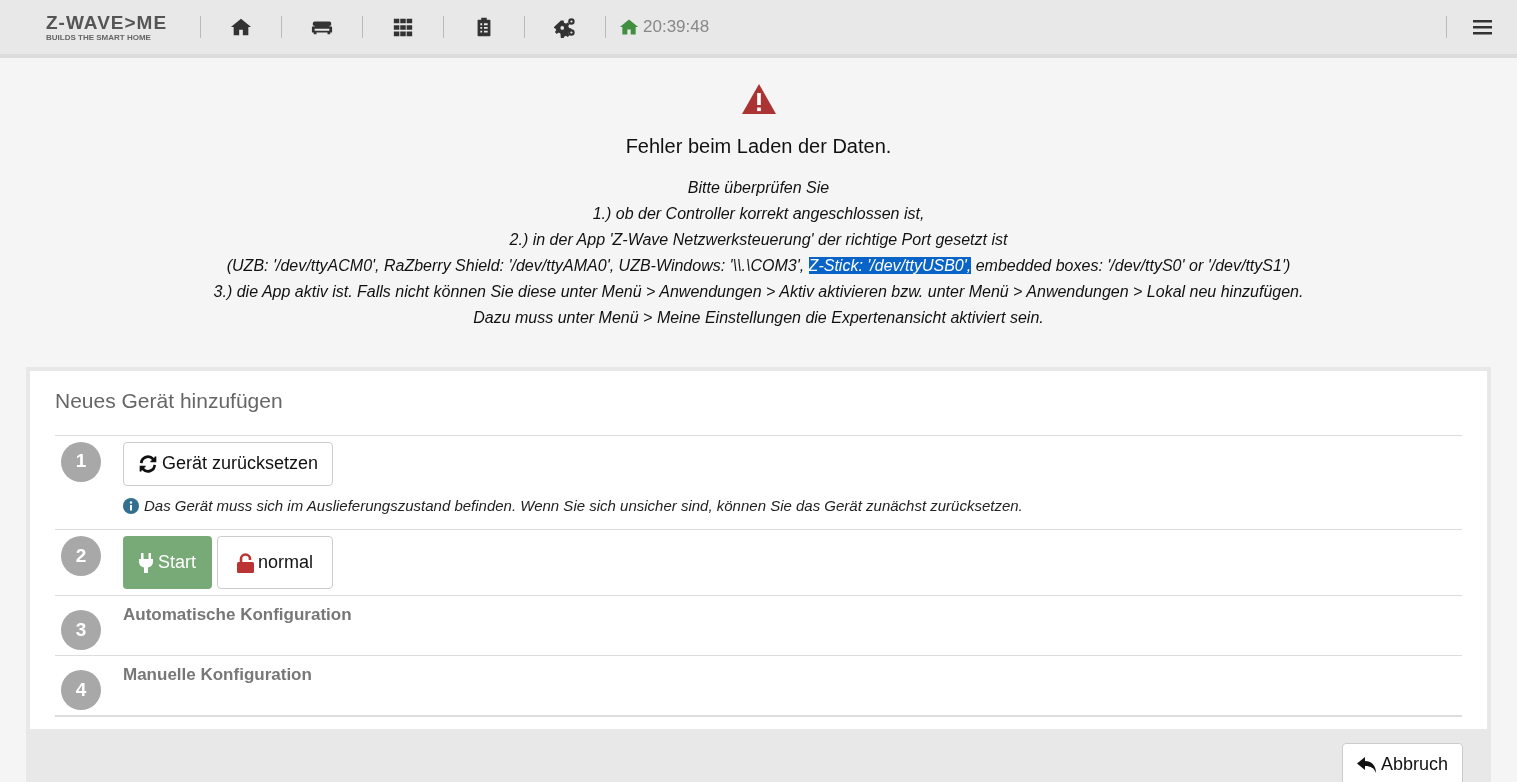  Describe the element at coordinates (758, 99) in the screenshot. I see `warning-icon` at that location.